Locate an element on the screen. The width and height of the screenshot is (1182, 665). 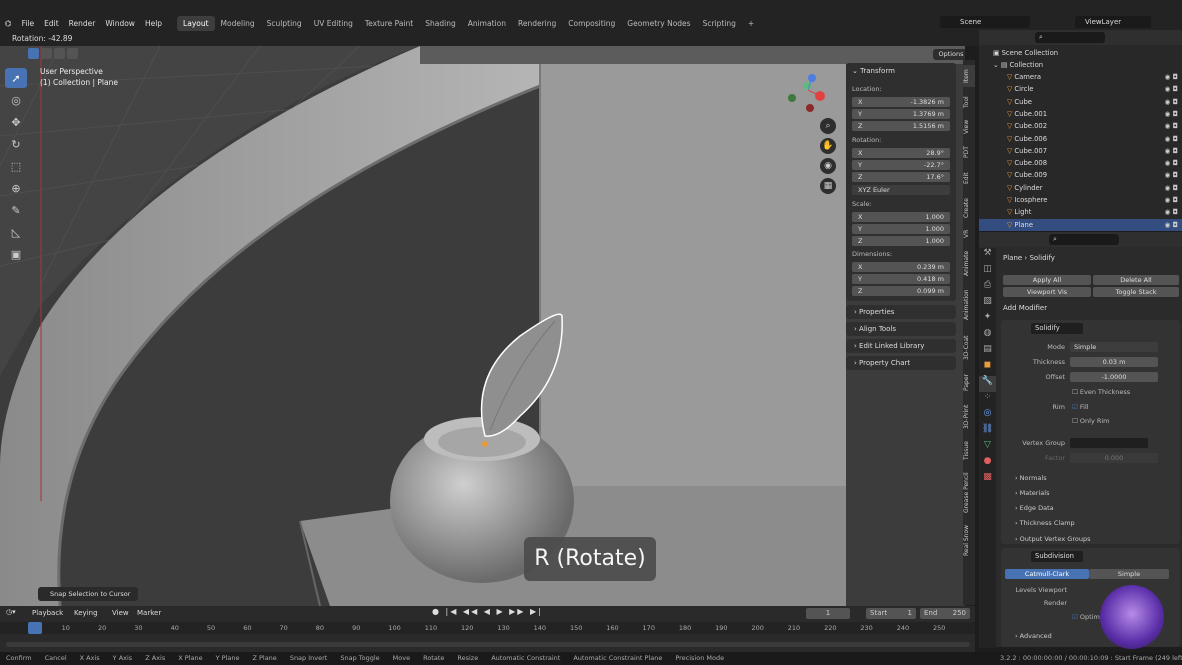
constraints-tab-icon: ⛓ is located at coordinates (987, 432).